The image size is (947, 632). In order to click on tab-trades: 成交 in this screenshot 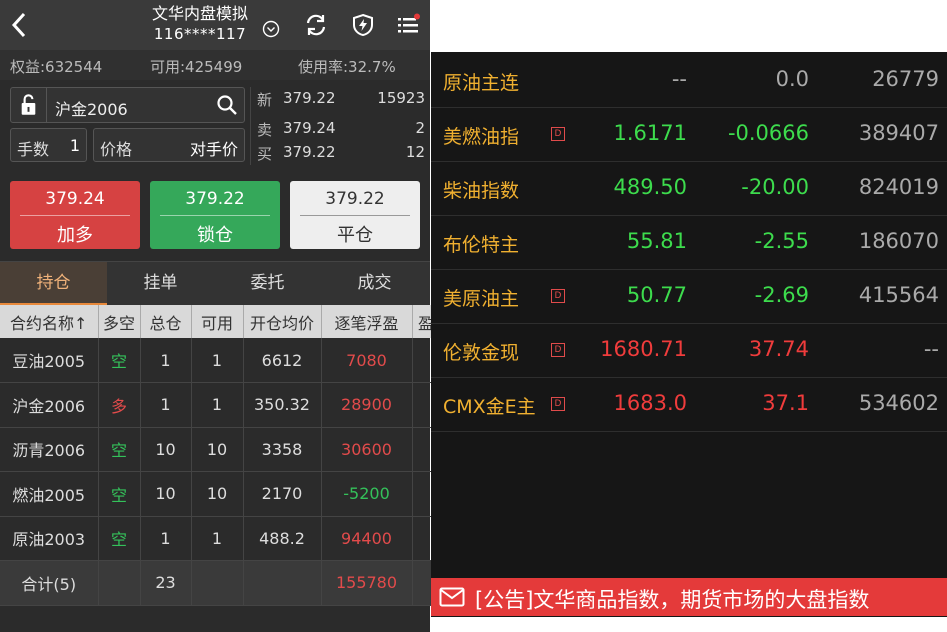, I will do `click(374, 284)`.